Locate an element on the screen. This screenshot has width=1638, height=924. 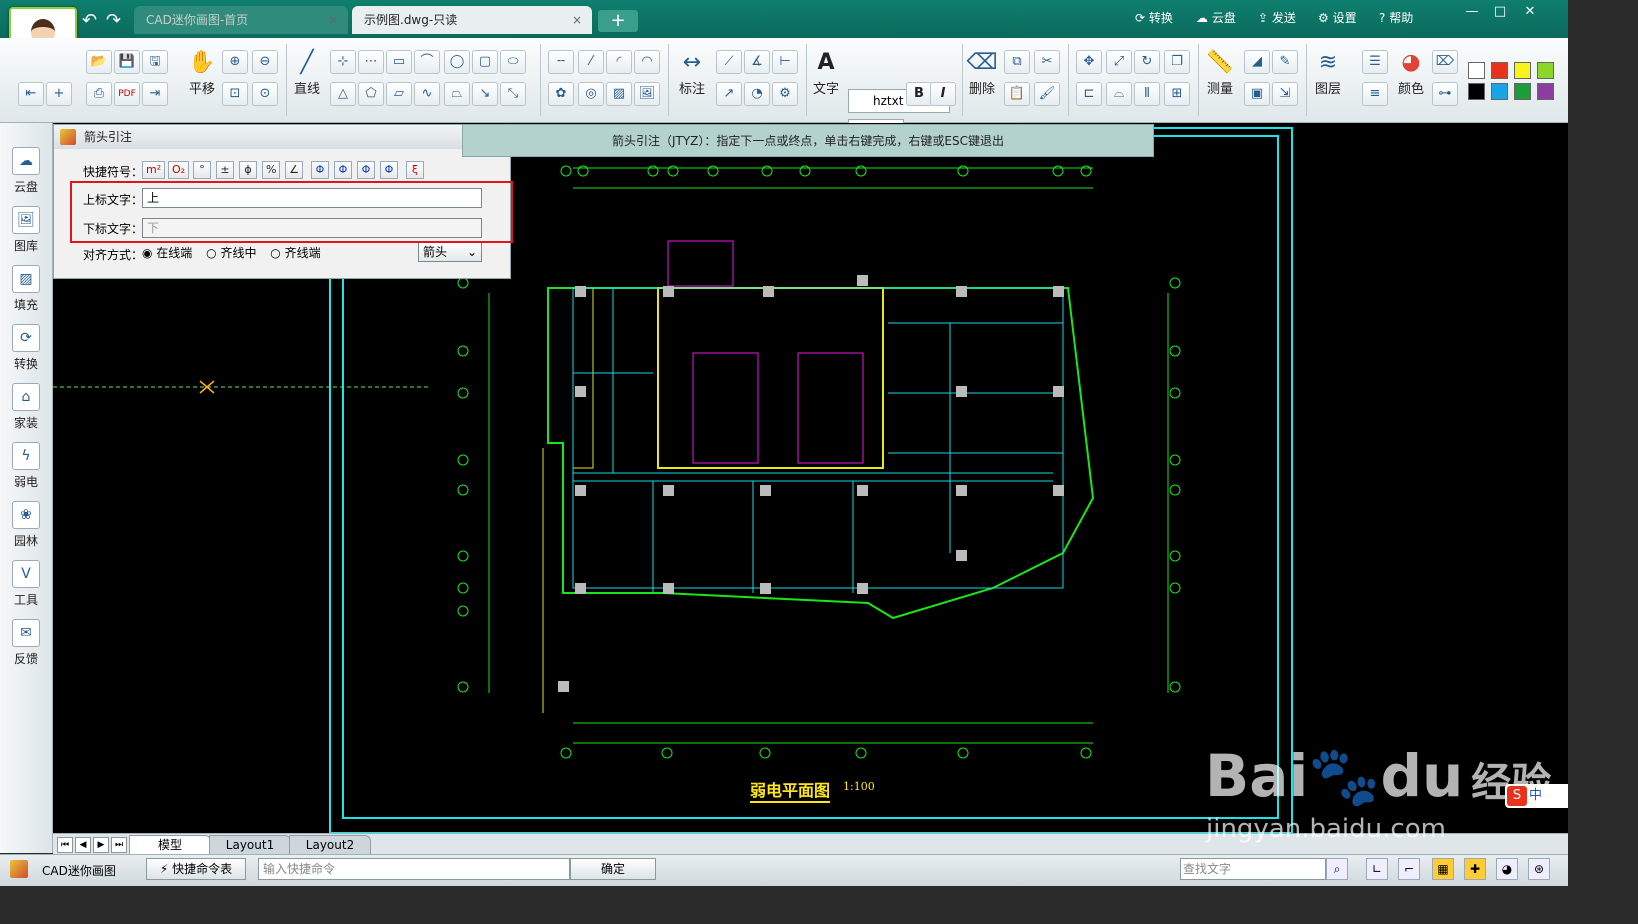
measure-button: 📏 测量 is located at coordinates (1220, 72).